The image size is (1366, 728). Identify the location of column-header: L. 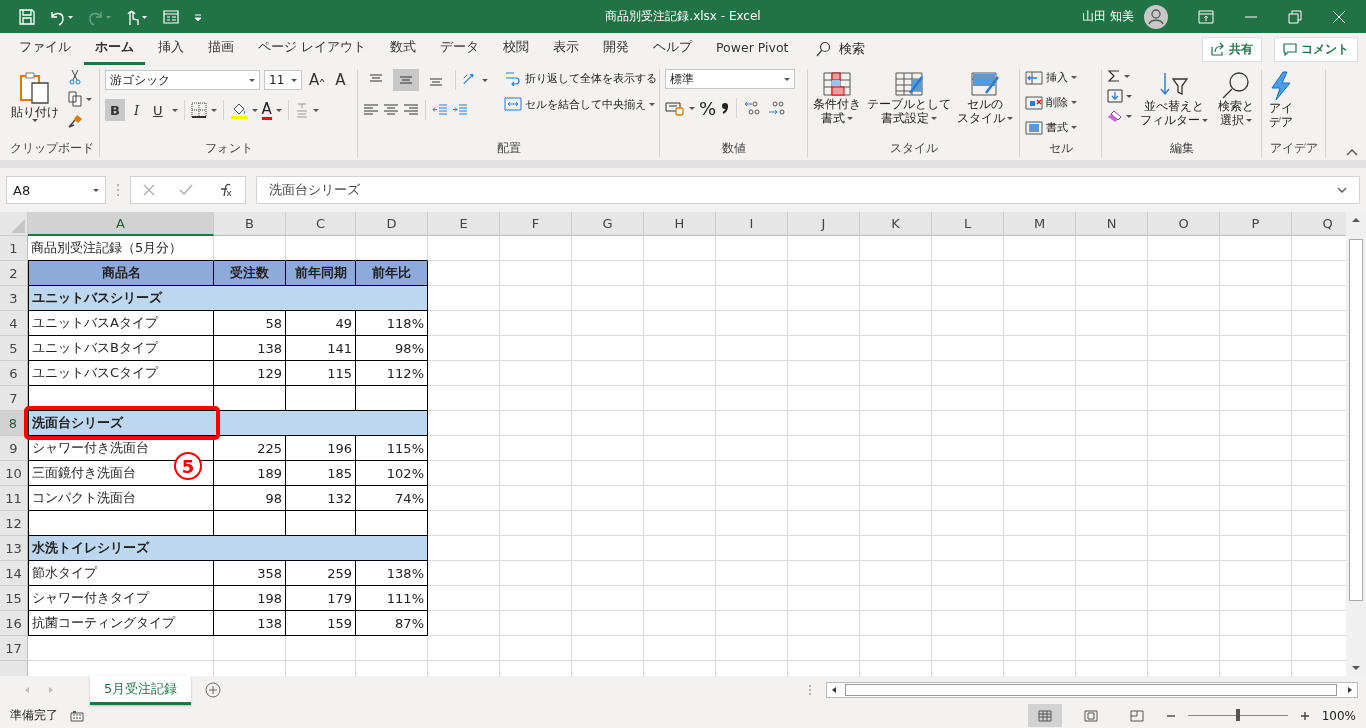
(968, 224).